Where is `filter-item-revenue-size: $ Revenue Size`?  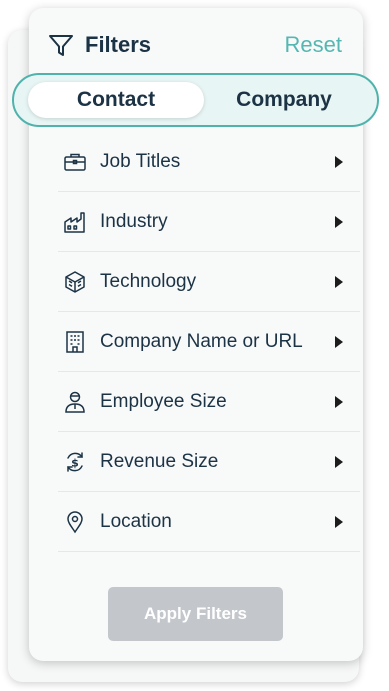 filter-item-revenue-size: $ Revenue Size is located at coordinates (209, 462).